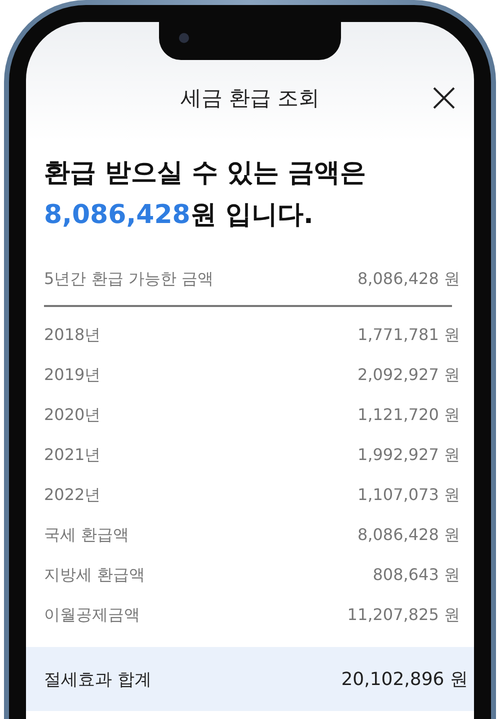 The height and width of the screenshot is (719, 500). I want to click on row-value: 1,771,781 원, so click(408, 335).